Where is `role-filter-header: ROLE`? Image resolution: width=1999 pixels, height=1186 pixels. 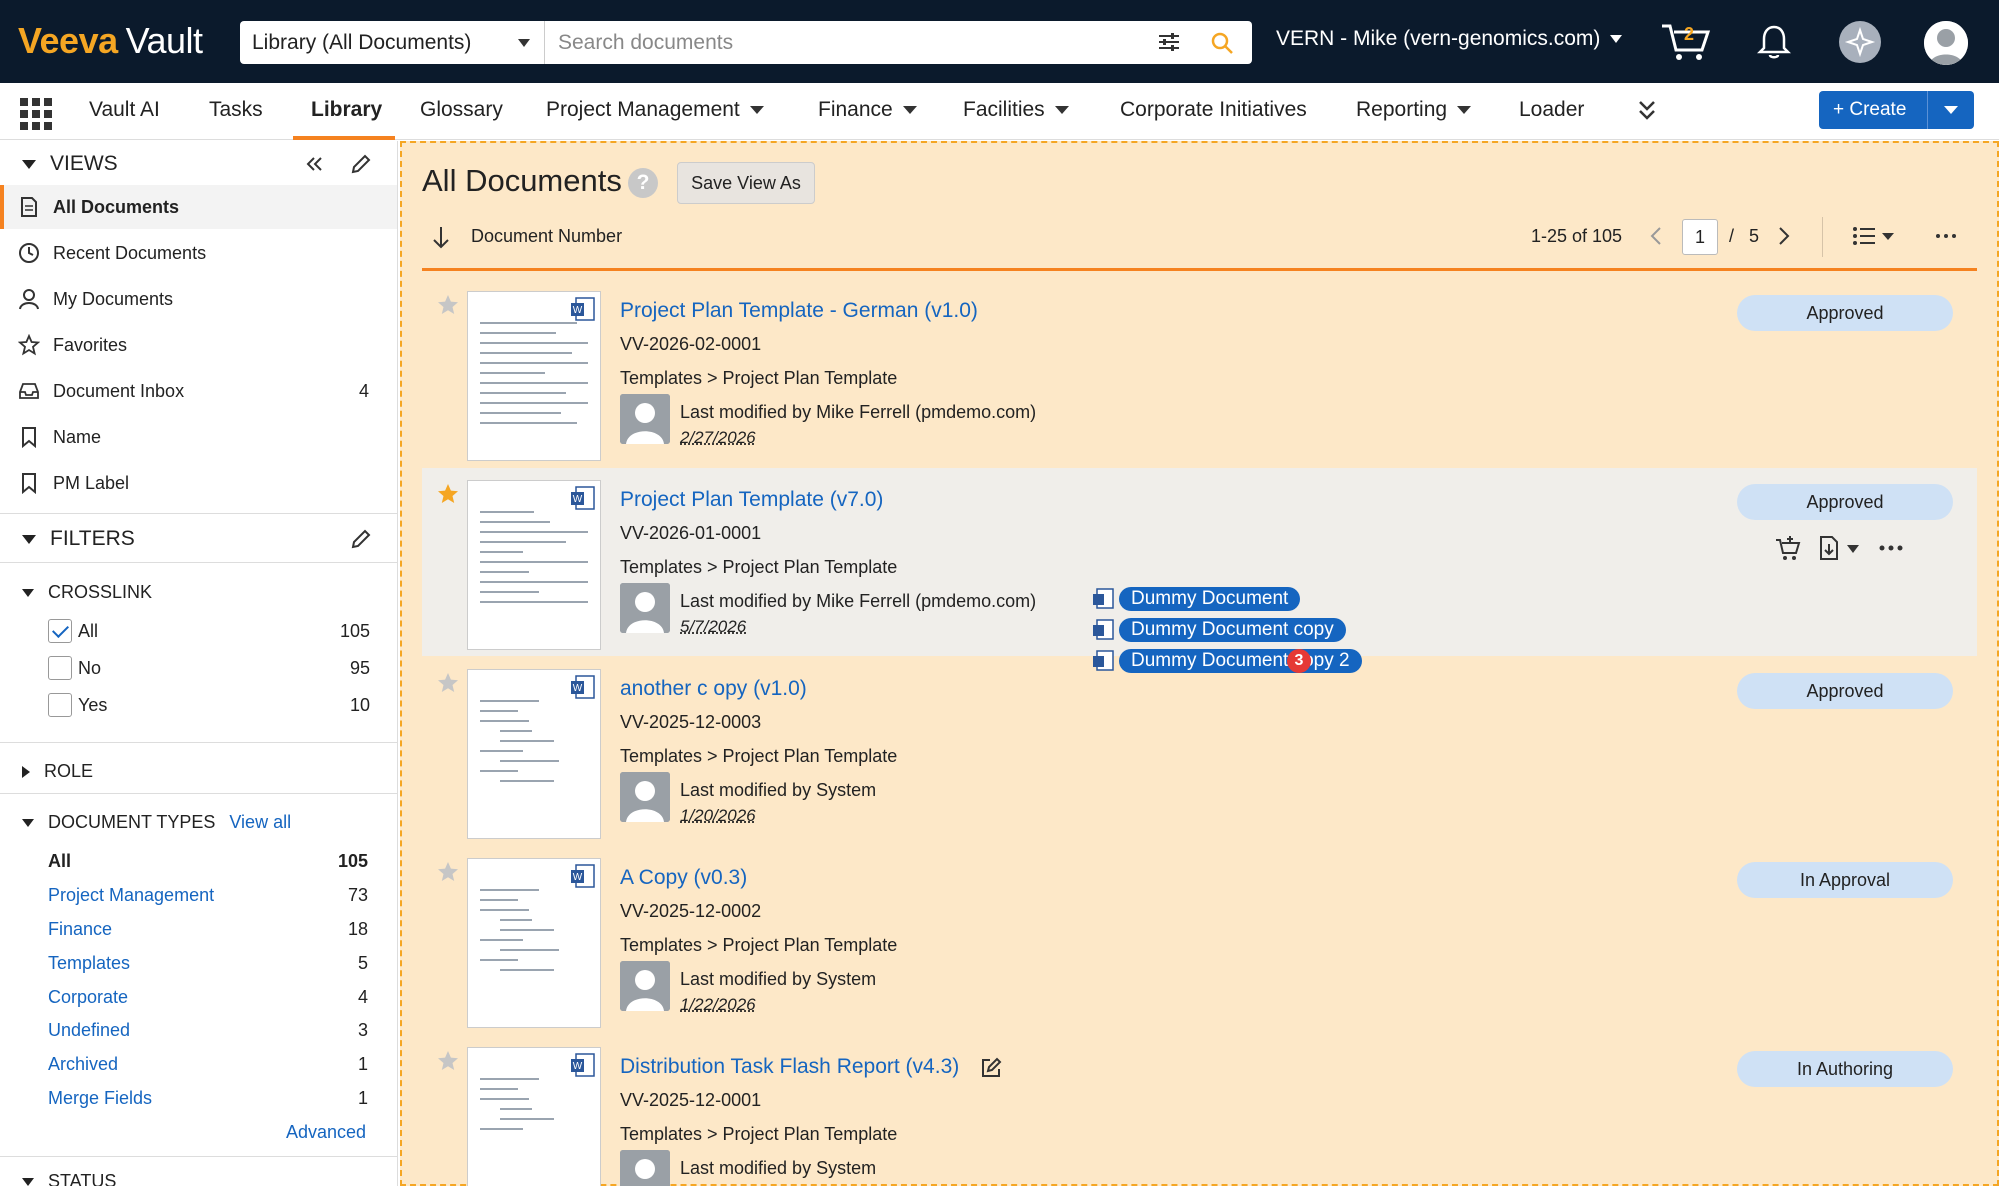 role-filter-header: ROLE is located at coordinates (57, 771).